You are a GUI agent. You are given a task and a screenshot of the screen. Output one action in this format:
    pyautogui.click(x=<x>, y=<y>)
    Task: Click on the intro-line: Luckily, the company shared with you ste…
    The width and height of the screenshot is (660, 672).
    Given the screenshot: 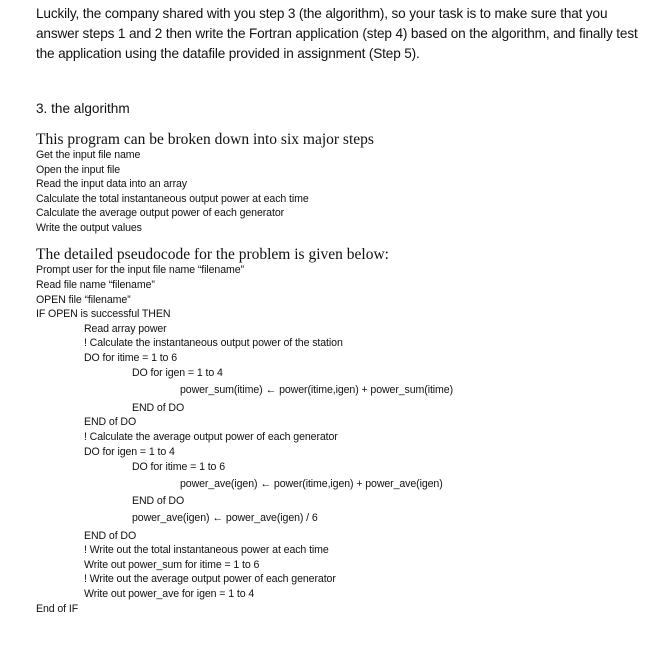 What is the action you would take?
    pyautogui.click(x=322, y=13)
    